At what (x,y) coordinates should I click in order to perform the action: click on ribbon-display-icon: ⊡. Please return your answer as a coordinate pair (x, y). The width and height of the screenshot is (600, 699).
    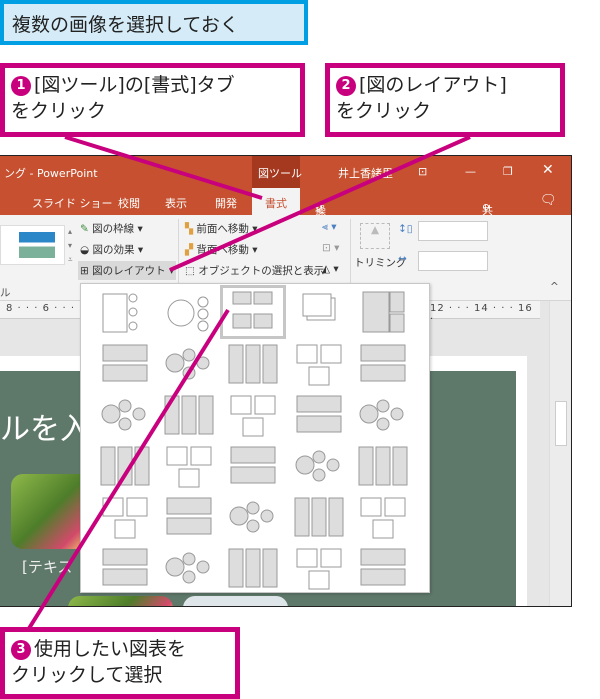
    Looking at the image, I should click on (422, 171).